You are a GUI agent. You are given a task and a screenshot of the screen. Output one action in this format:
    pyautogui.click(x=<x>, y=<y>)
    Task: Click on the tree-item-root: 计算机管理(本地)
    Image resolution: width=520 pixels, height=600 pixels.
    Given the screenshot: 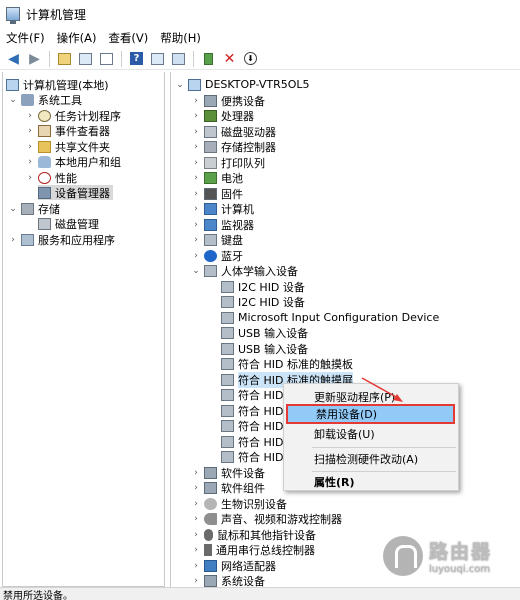 What is the action you would take?
    pyautogui.click(x=57, y=84)
    